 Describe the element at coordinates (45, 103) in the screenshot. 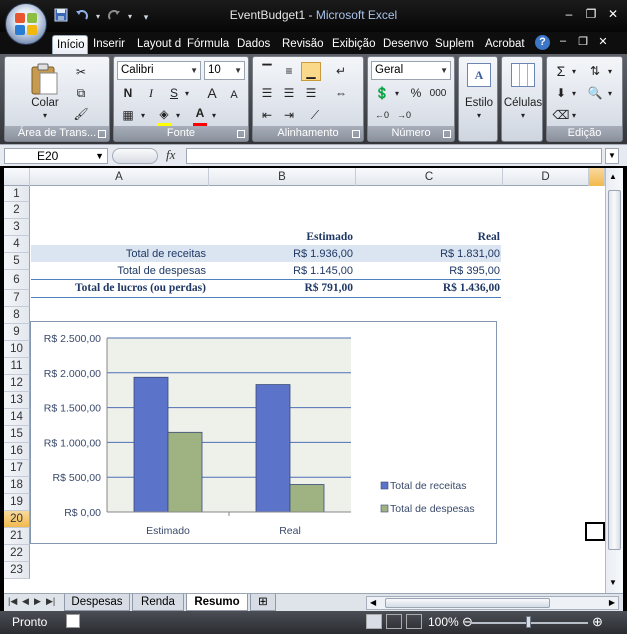

I see `paste-button: Colar` at that location.